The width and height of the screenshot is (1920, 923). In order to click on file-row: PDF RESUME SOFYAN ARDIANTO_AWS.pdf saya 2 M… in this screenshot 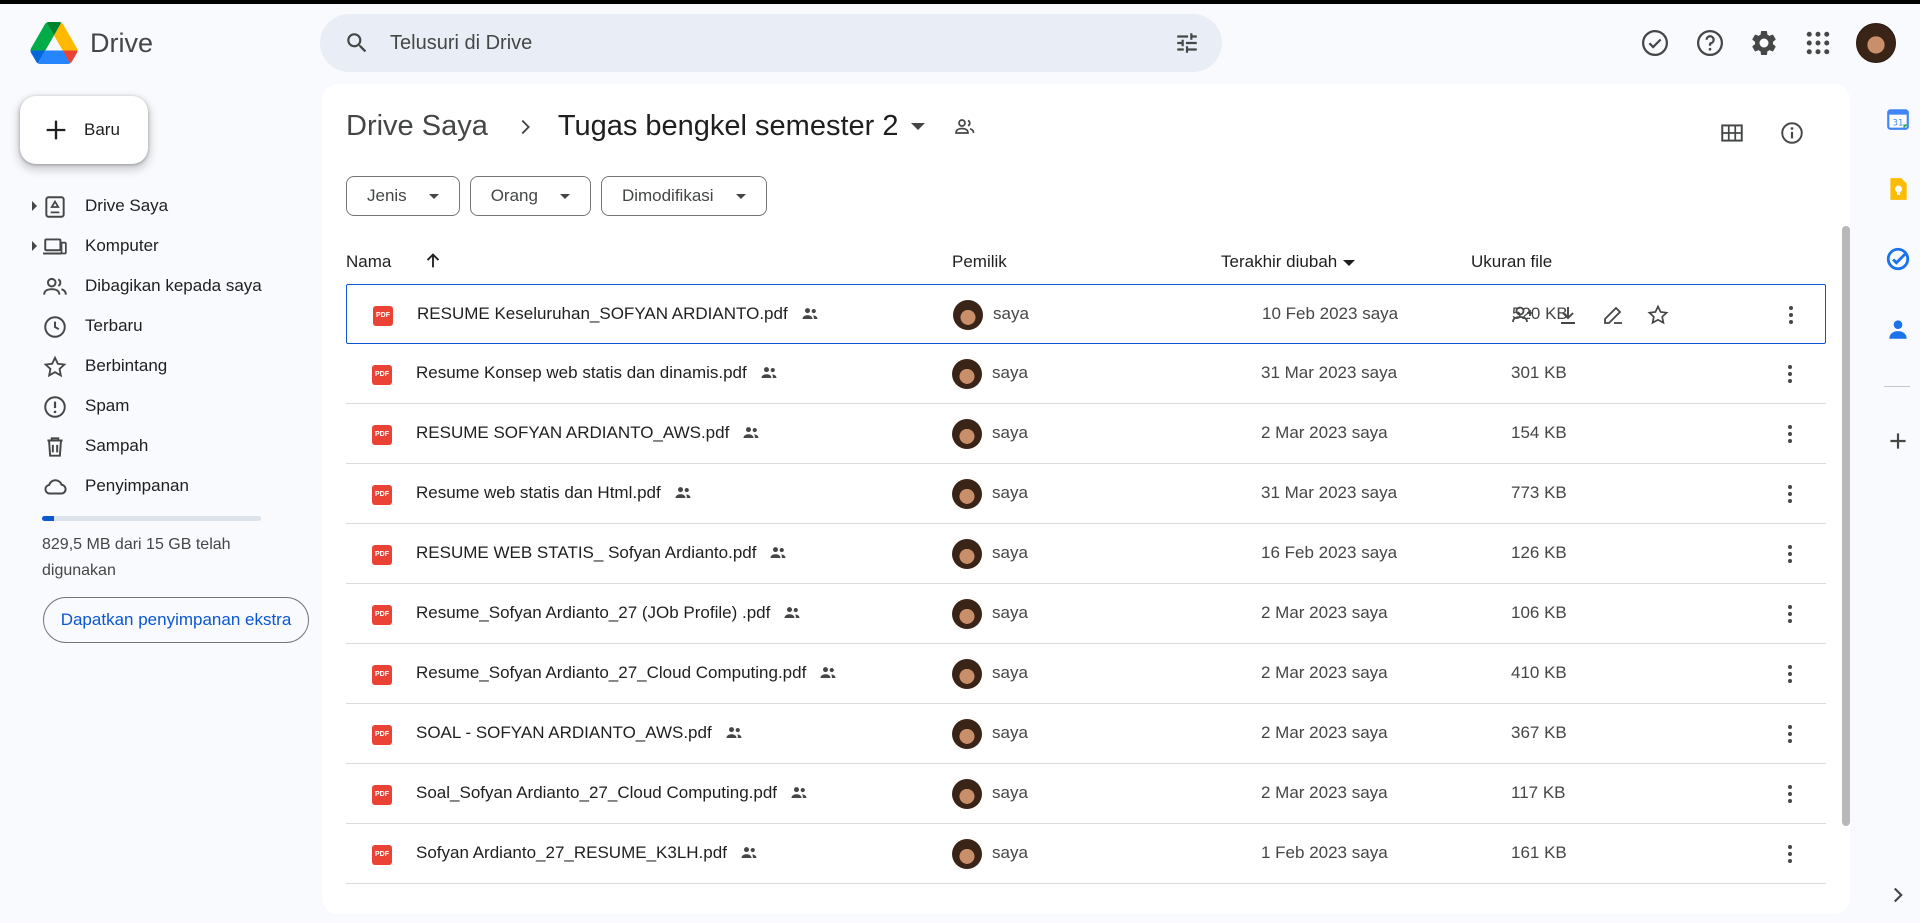, I will do `click(1086, 434)`.